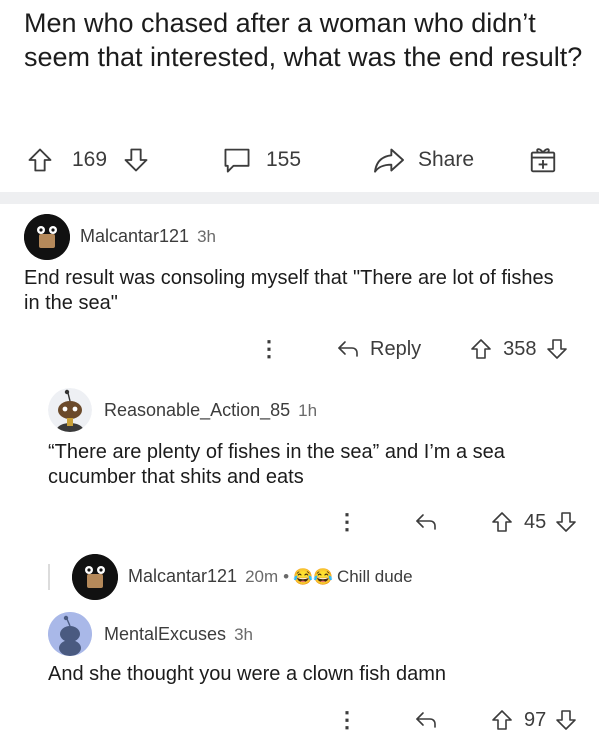 This screenshot has height=749, width=599. I want to click on comment-time: 20m, so click(262, 576).